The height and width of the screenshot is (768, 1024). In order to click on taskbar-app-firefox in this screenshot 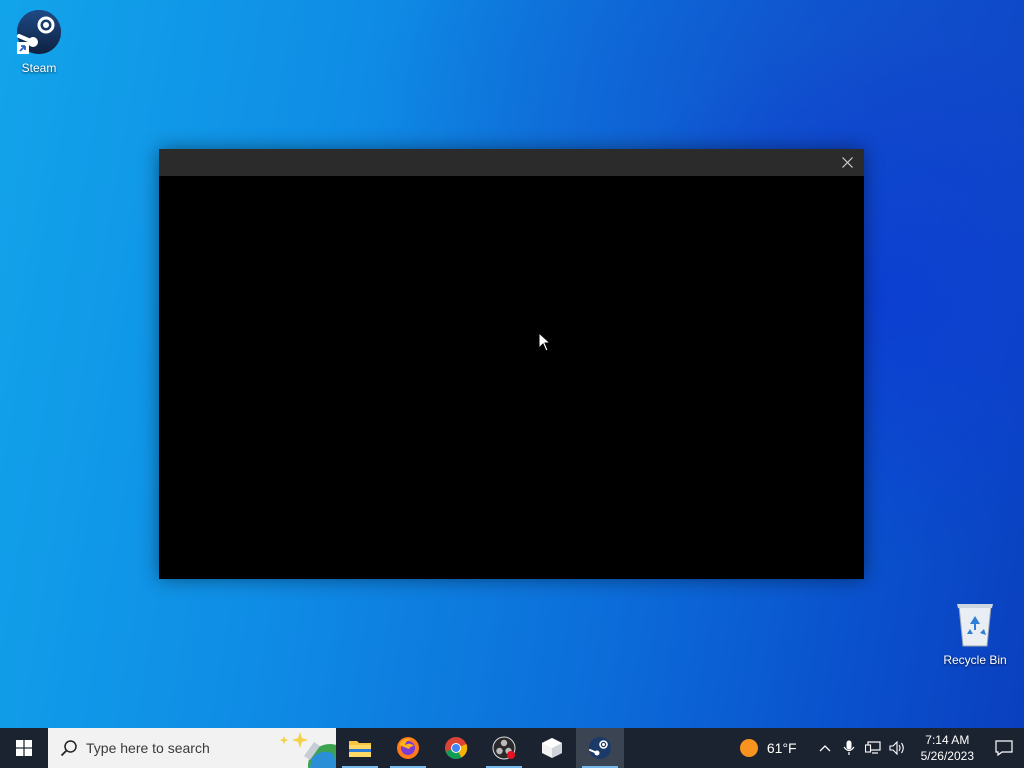, I will do `click(408, 748)`.